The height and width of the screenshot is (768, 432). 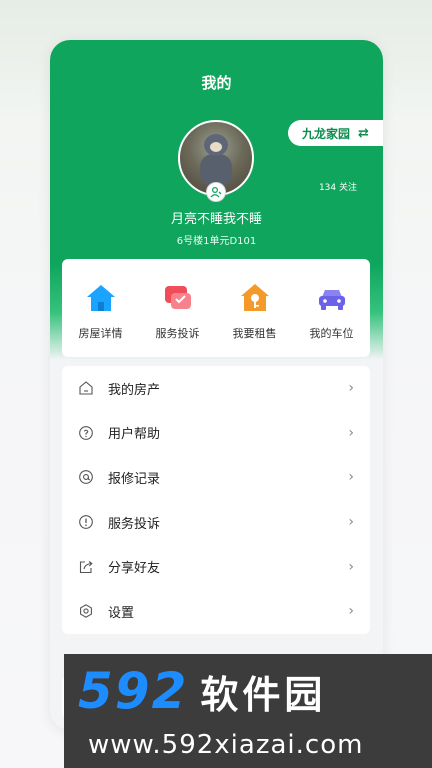 I want to click on rent-key-icon, so click(x=254, y=297).